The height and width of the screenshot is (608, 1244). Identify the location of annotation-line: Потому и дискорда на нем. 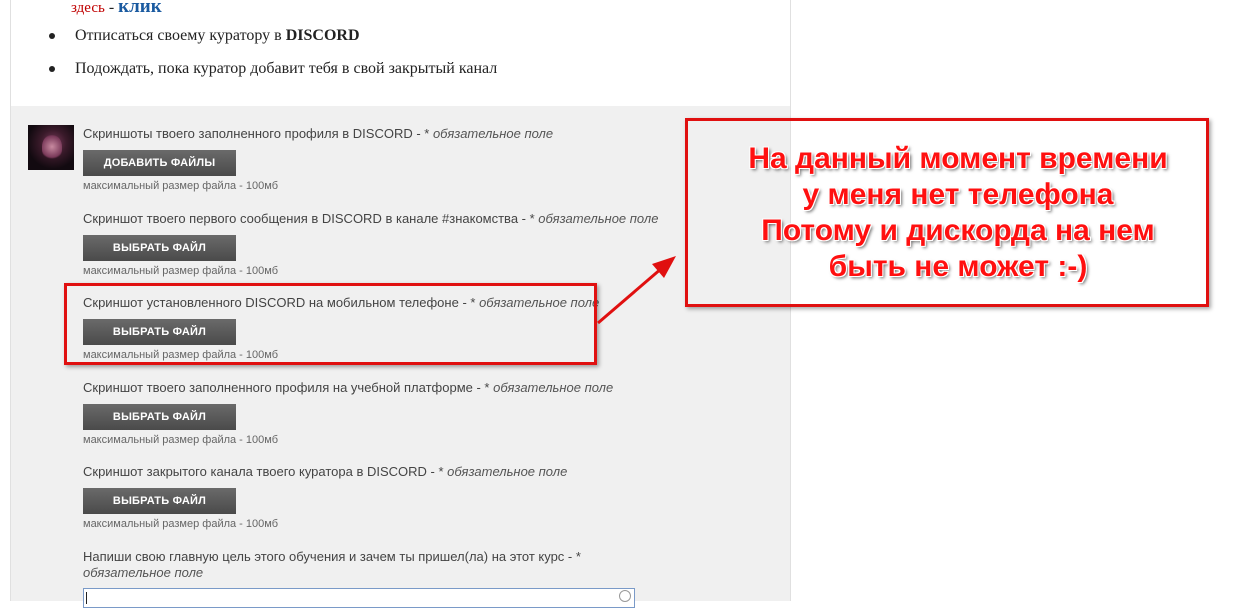
(958, 230).